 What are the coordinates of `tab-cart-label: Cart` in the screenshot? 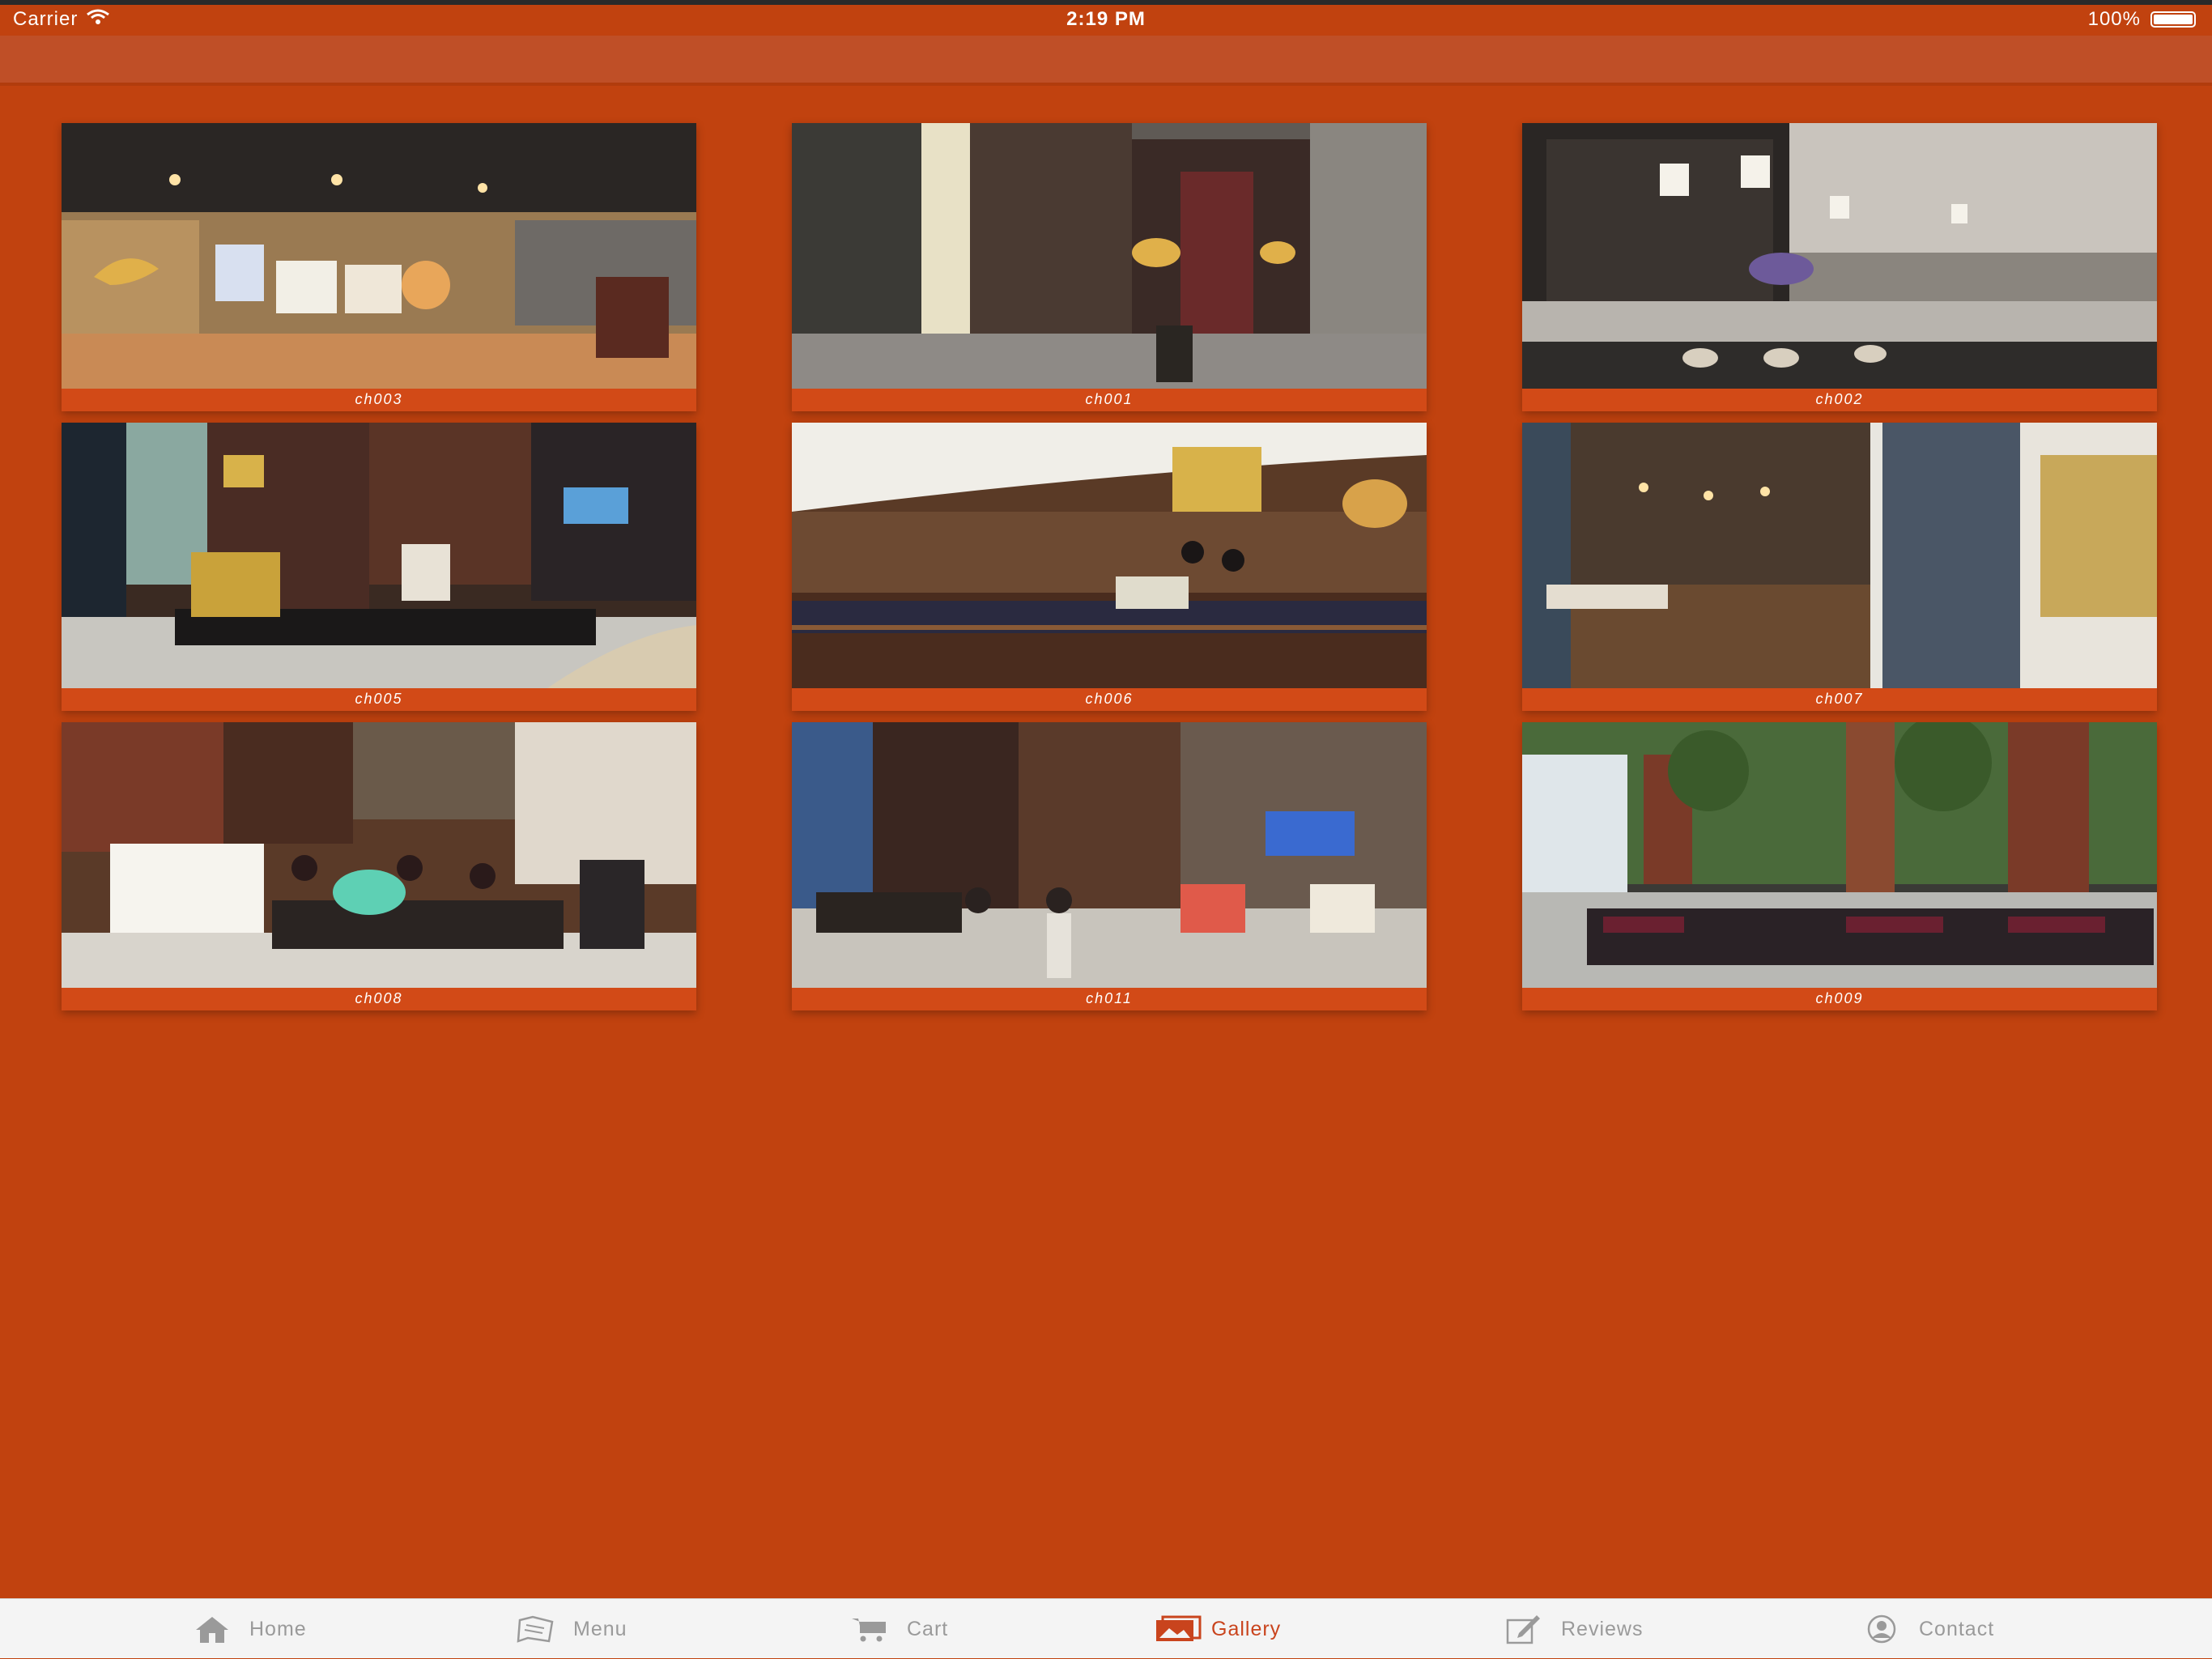 It's located at (928, 1629).